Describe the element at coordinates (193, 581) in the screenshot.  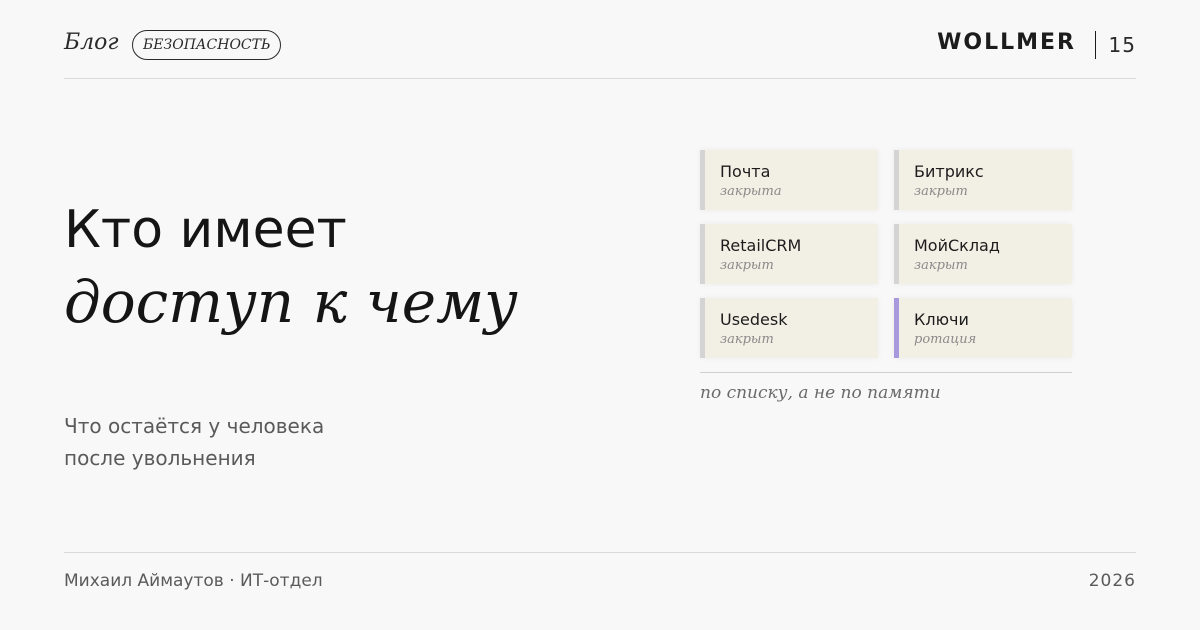
I see `author-byline: Михаил Аймаутов · ИТ-отдел` at that location.